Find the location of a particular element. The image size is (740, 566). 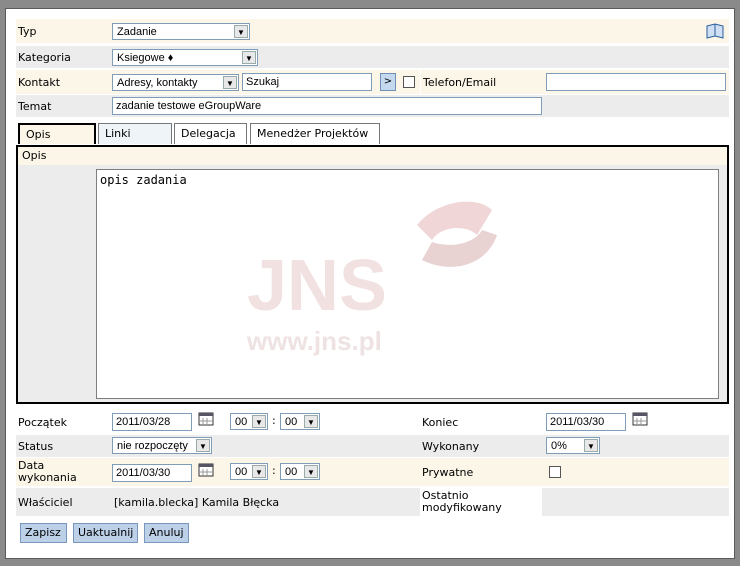

status-label: Status is located at coordinates (36, 446).